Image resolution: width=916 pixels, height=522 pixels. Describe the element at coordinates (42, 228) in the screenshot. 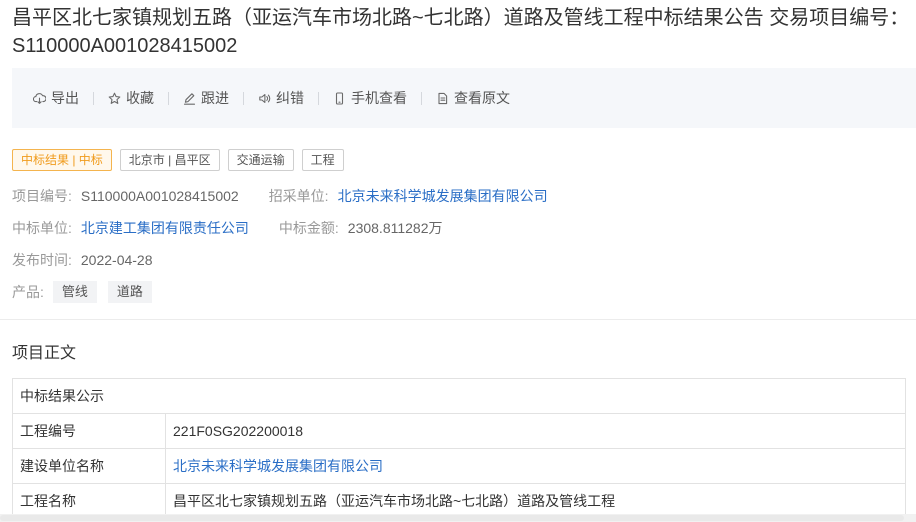

I see `winner-label: 中标单位:` at that location.